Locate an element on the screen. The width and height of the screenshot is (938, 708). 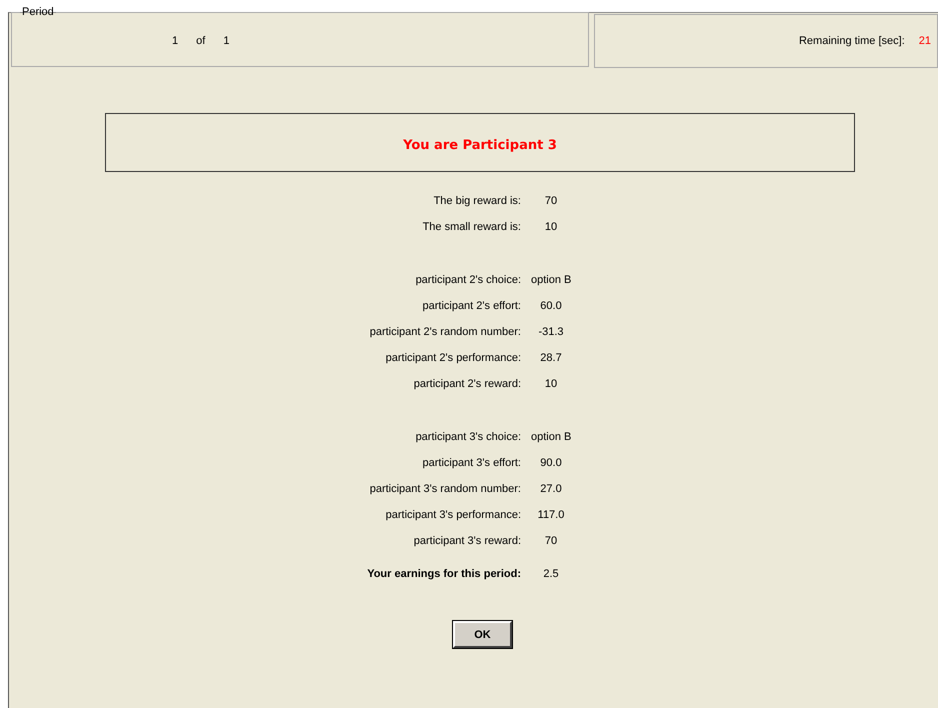
field-label: participant 3's reward: is located at coordinates (467, 541).